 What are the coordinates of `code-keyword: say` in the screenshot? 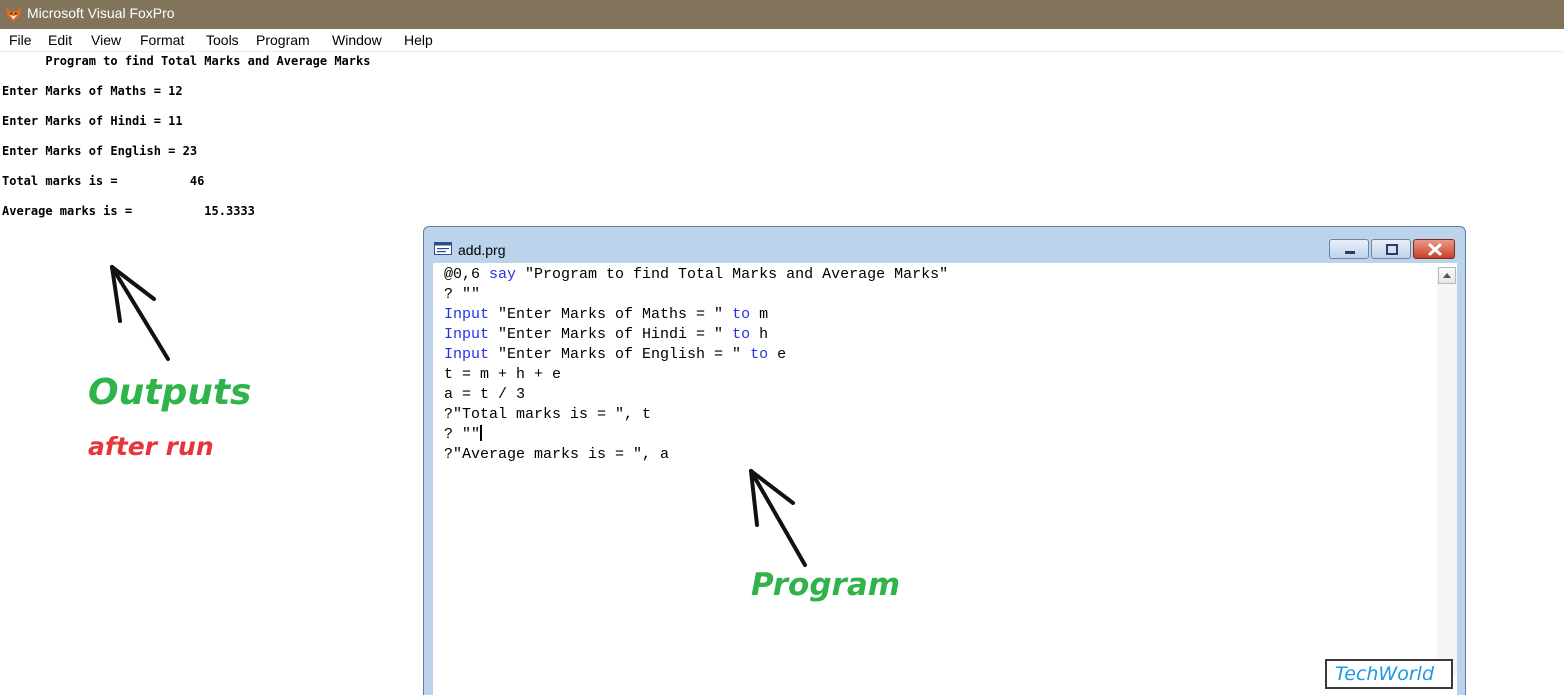 It's located at (503, 274).